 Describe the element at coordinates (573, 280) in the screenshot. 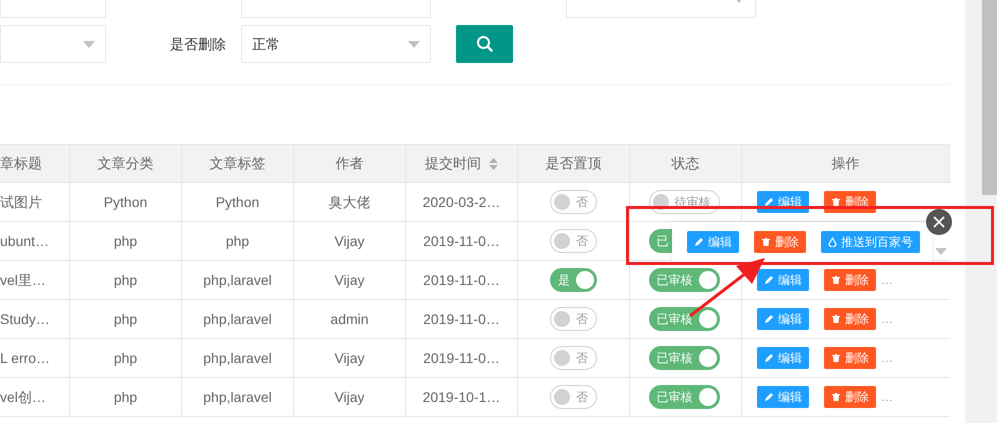

I see `pin-toggle: 是` at that location.